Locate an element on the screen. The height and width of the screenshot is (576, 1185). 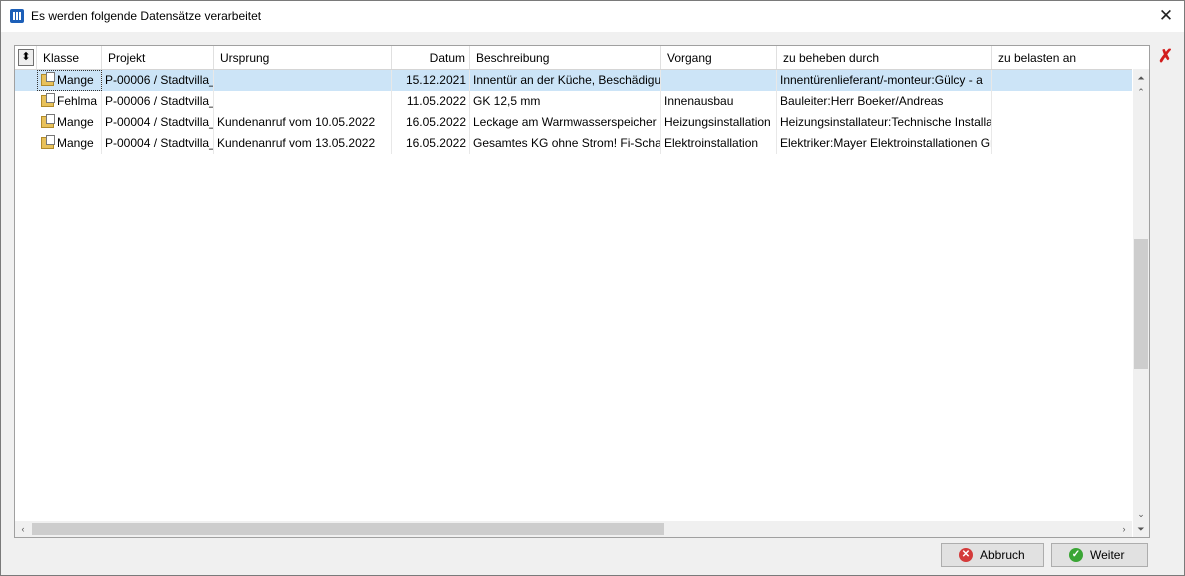
sort-arrows-icon: ⬍ is located at coordinates (26, 57).